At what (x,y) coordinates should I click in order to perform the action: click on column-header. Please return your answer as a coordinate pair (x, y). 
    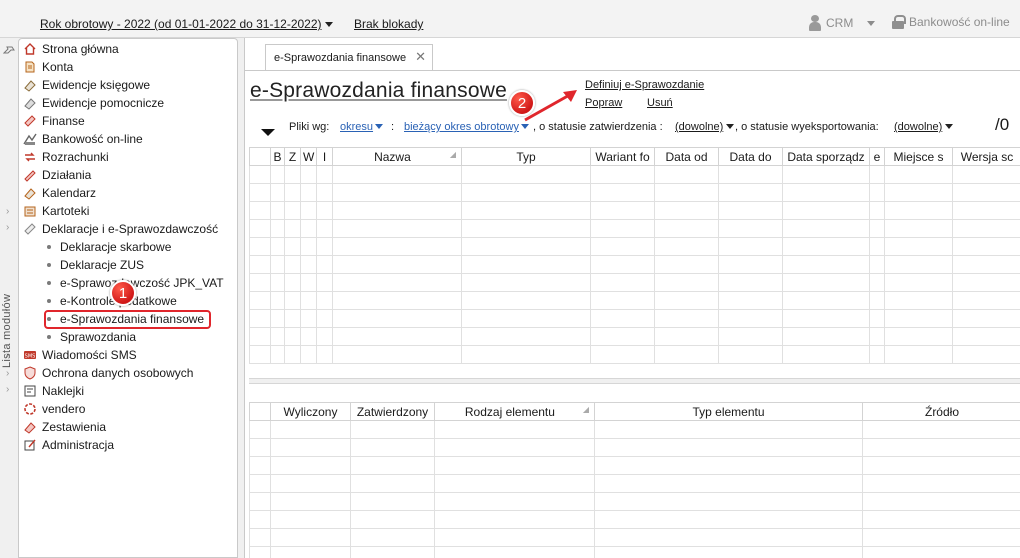
    Looking at the image, I should click on (260, 411).